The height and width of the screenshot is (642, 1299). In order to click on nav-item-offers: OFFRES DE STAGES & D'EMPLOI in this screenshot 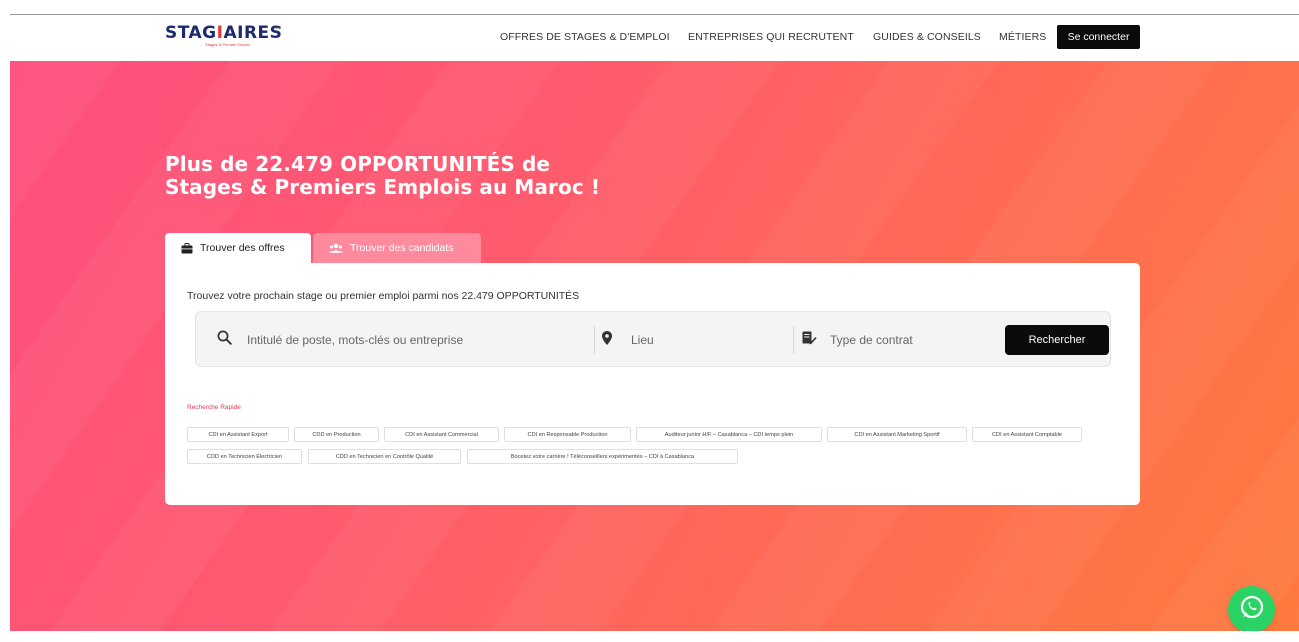, I will do `click(585, 37)`.